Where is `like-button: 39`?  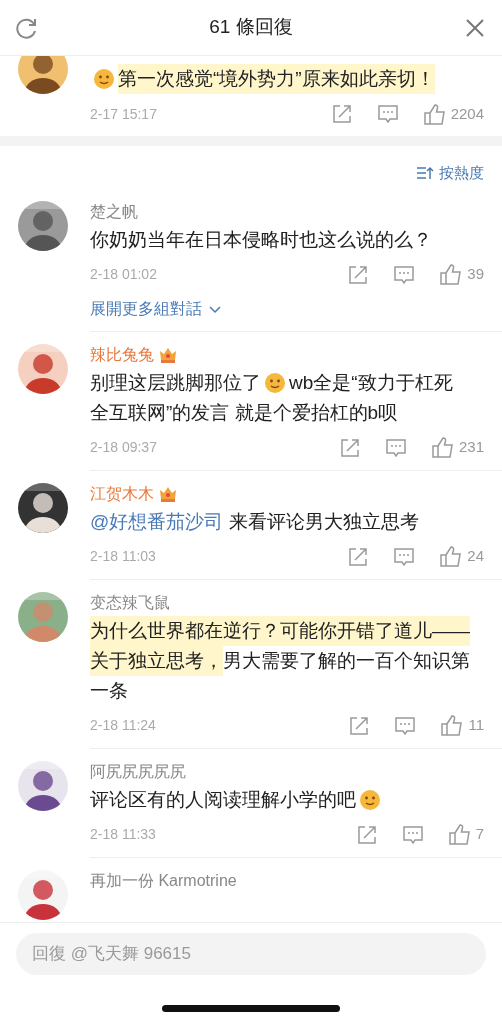 like-button: 39 is located at coordinates (461, 274).